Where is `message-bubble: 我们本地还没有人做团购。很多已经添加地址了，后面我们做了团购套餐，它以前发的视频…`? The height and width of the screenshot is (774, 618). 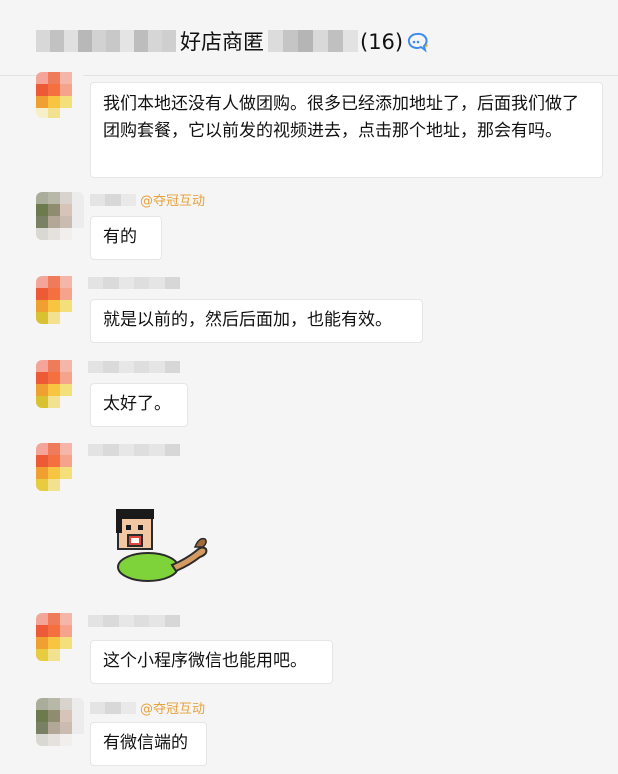
message-bubble: 我们本地还没有人做团购。很多已经添加地址了，后面我们做了团购套餐，它以前发的视频… is located at coordinates (346, 130).